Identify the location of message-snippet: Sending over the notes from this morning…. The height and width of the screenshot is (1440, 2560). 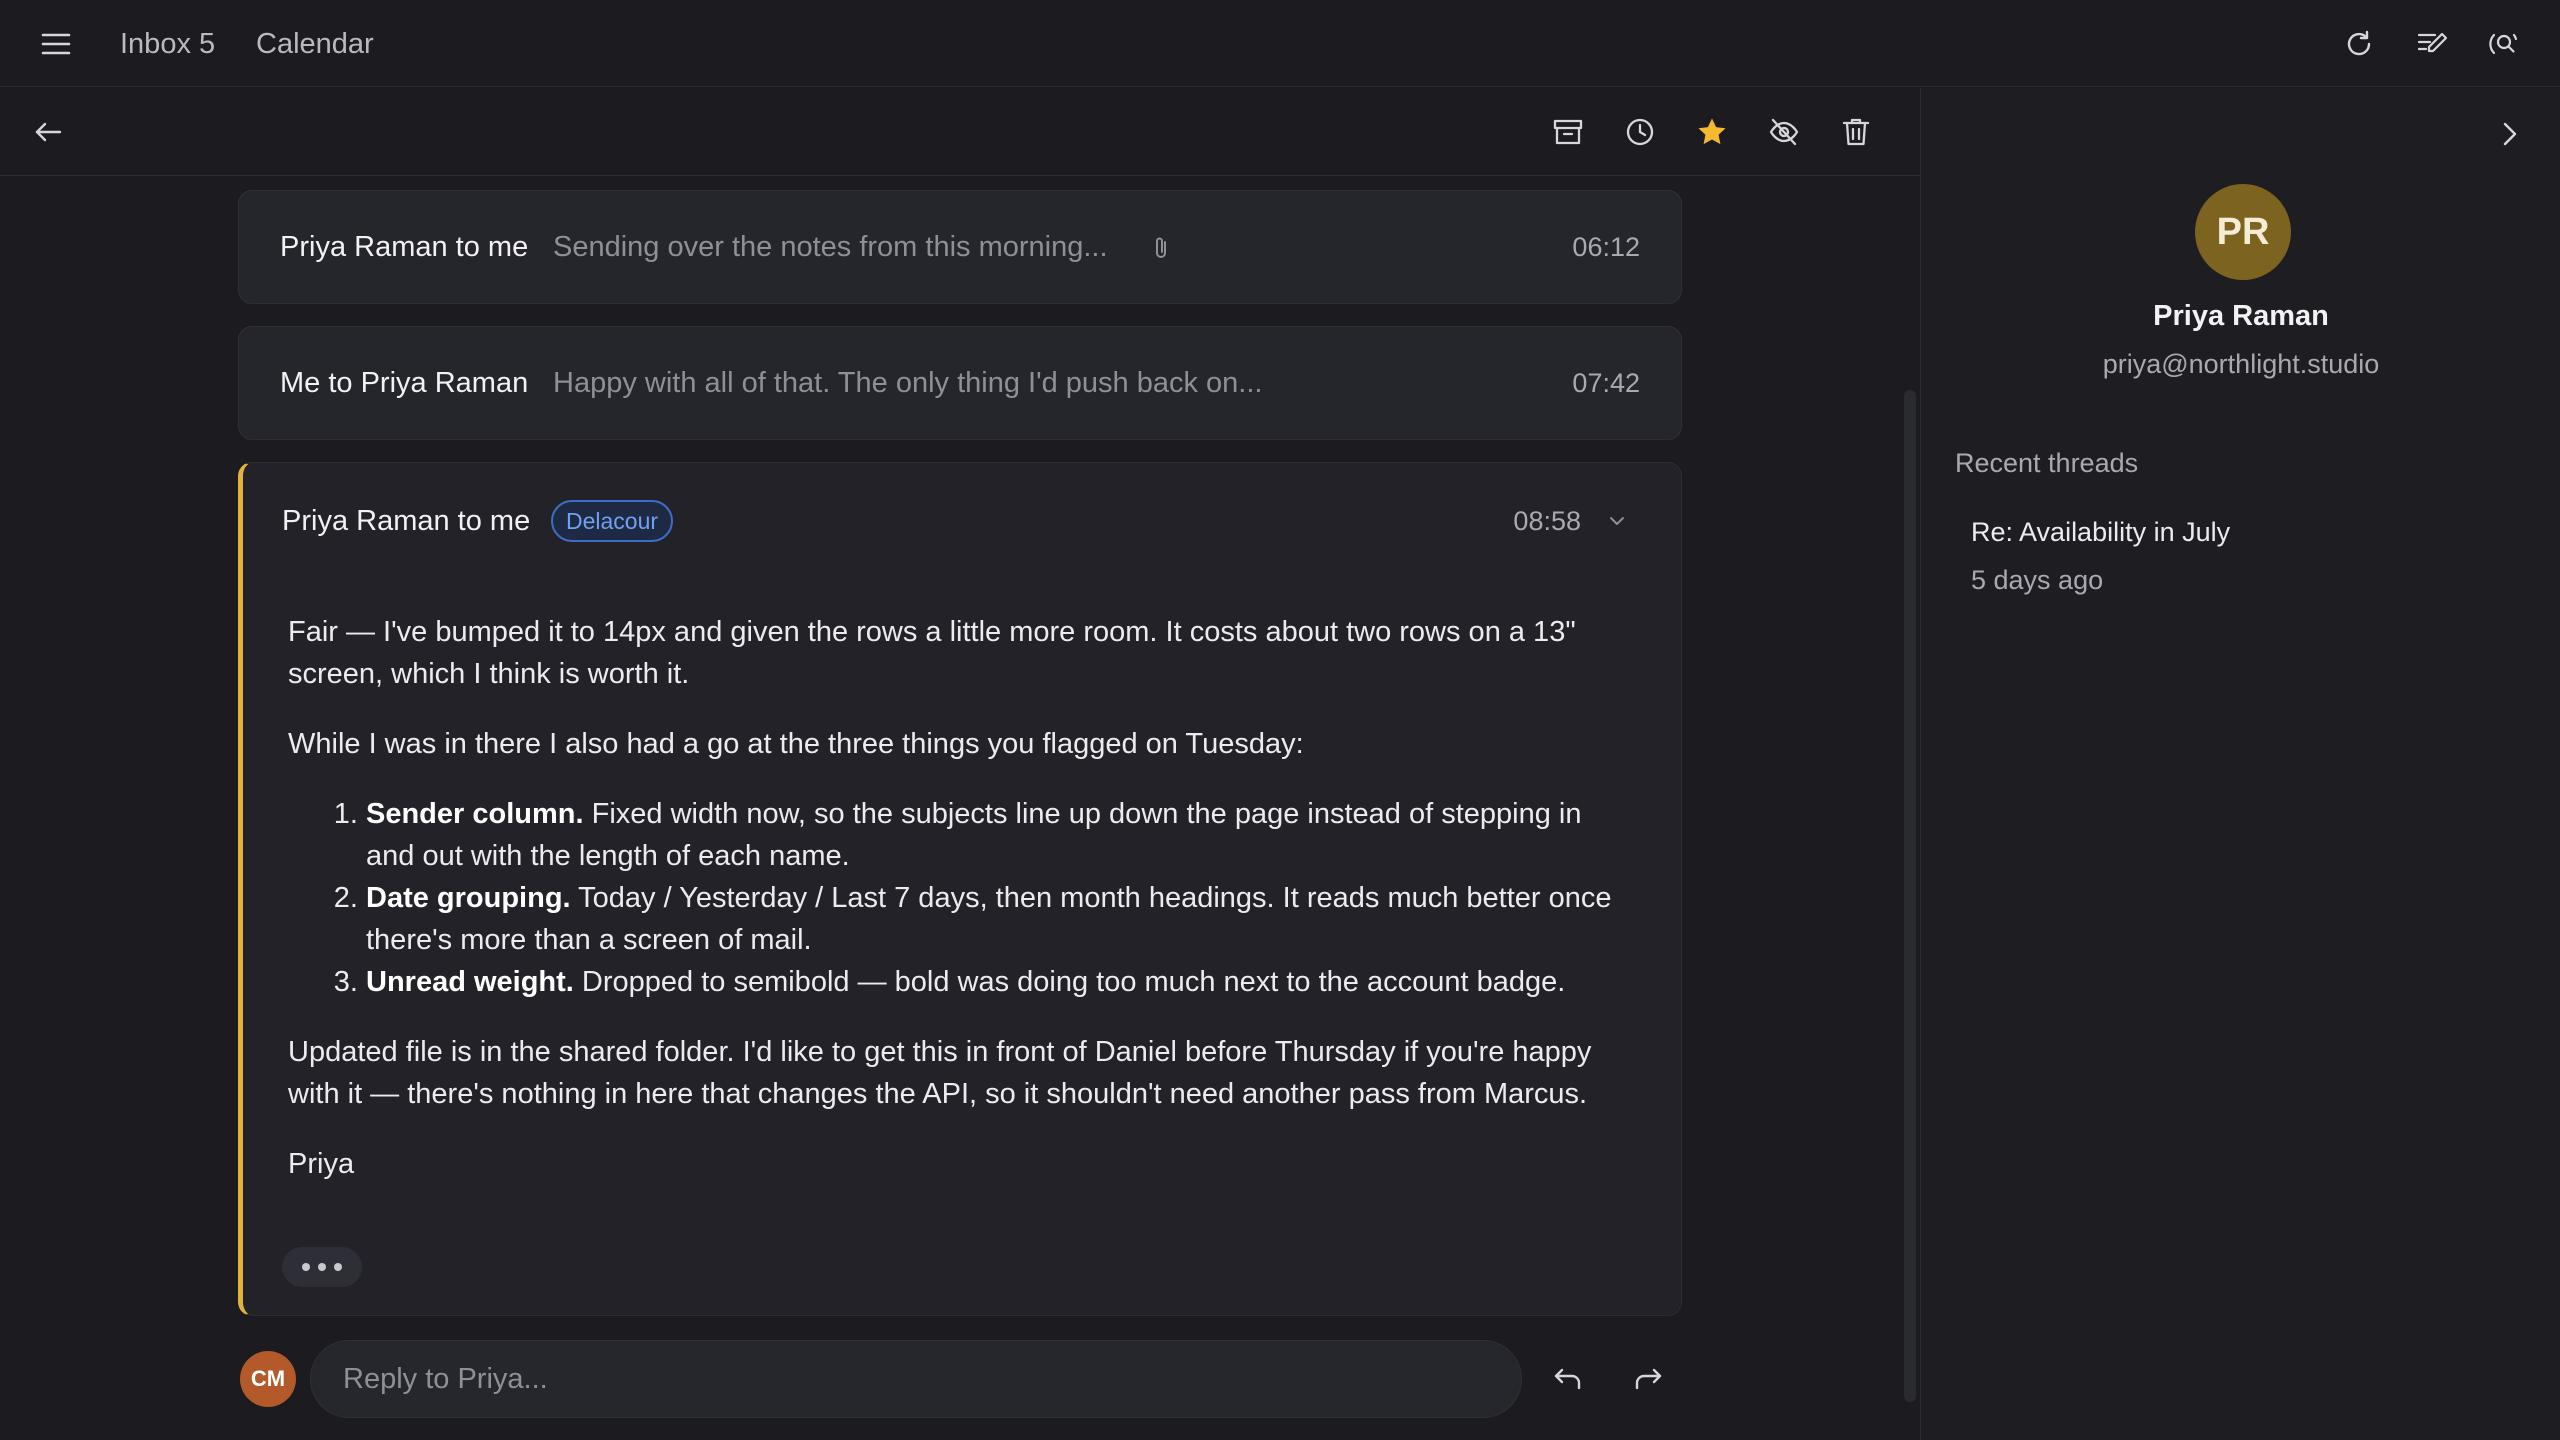
(830, 247).